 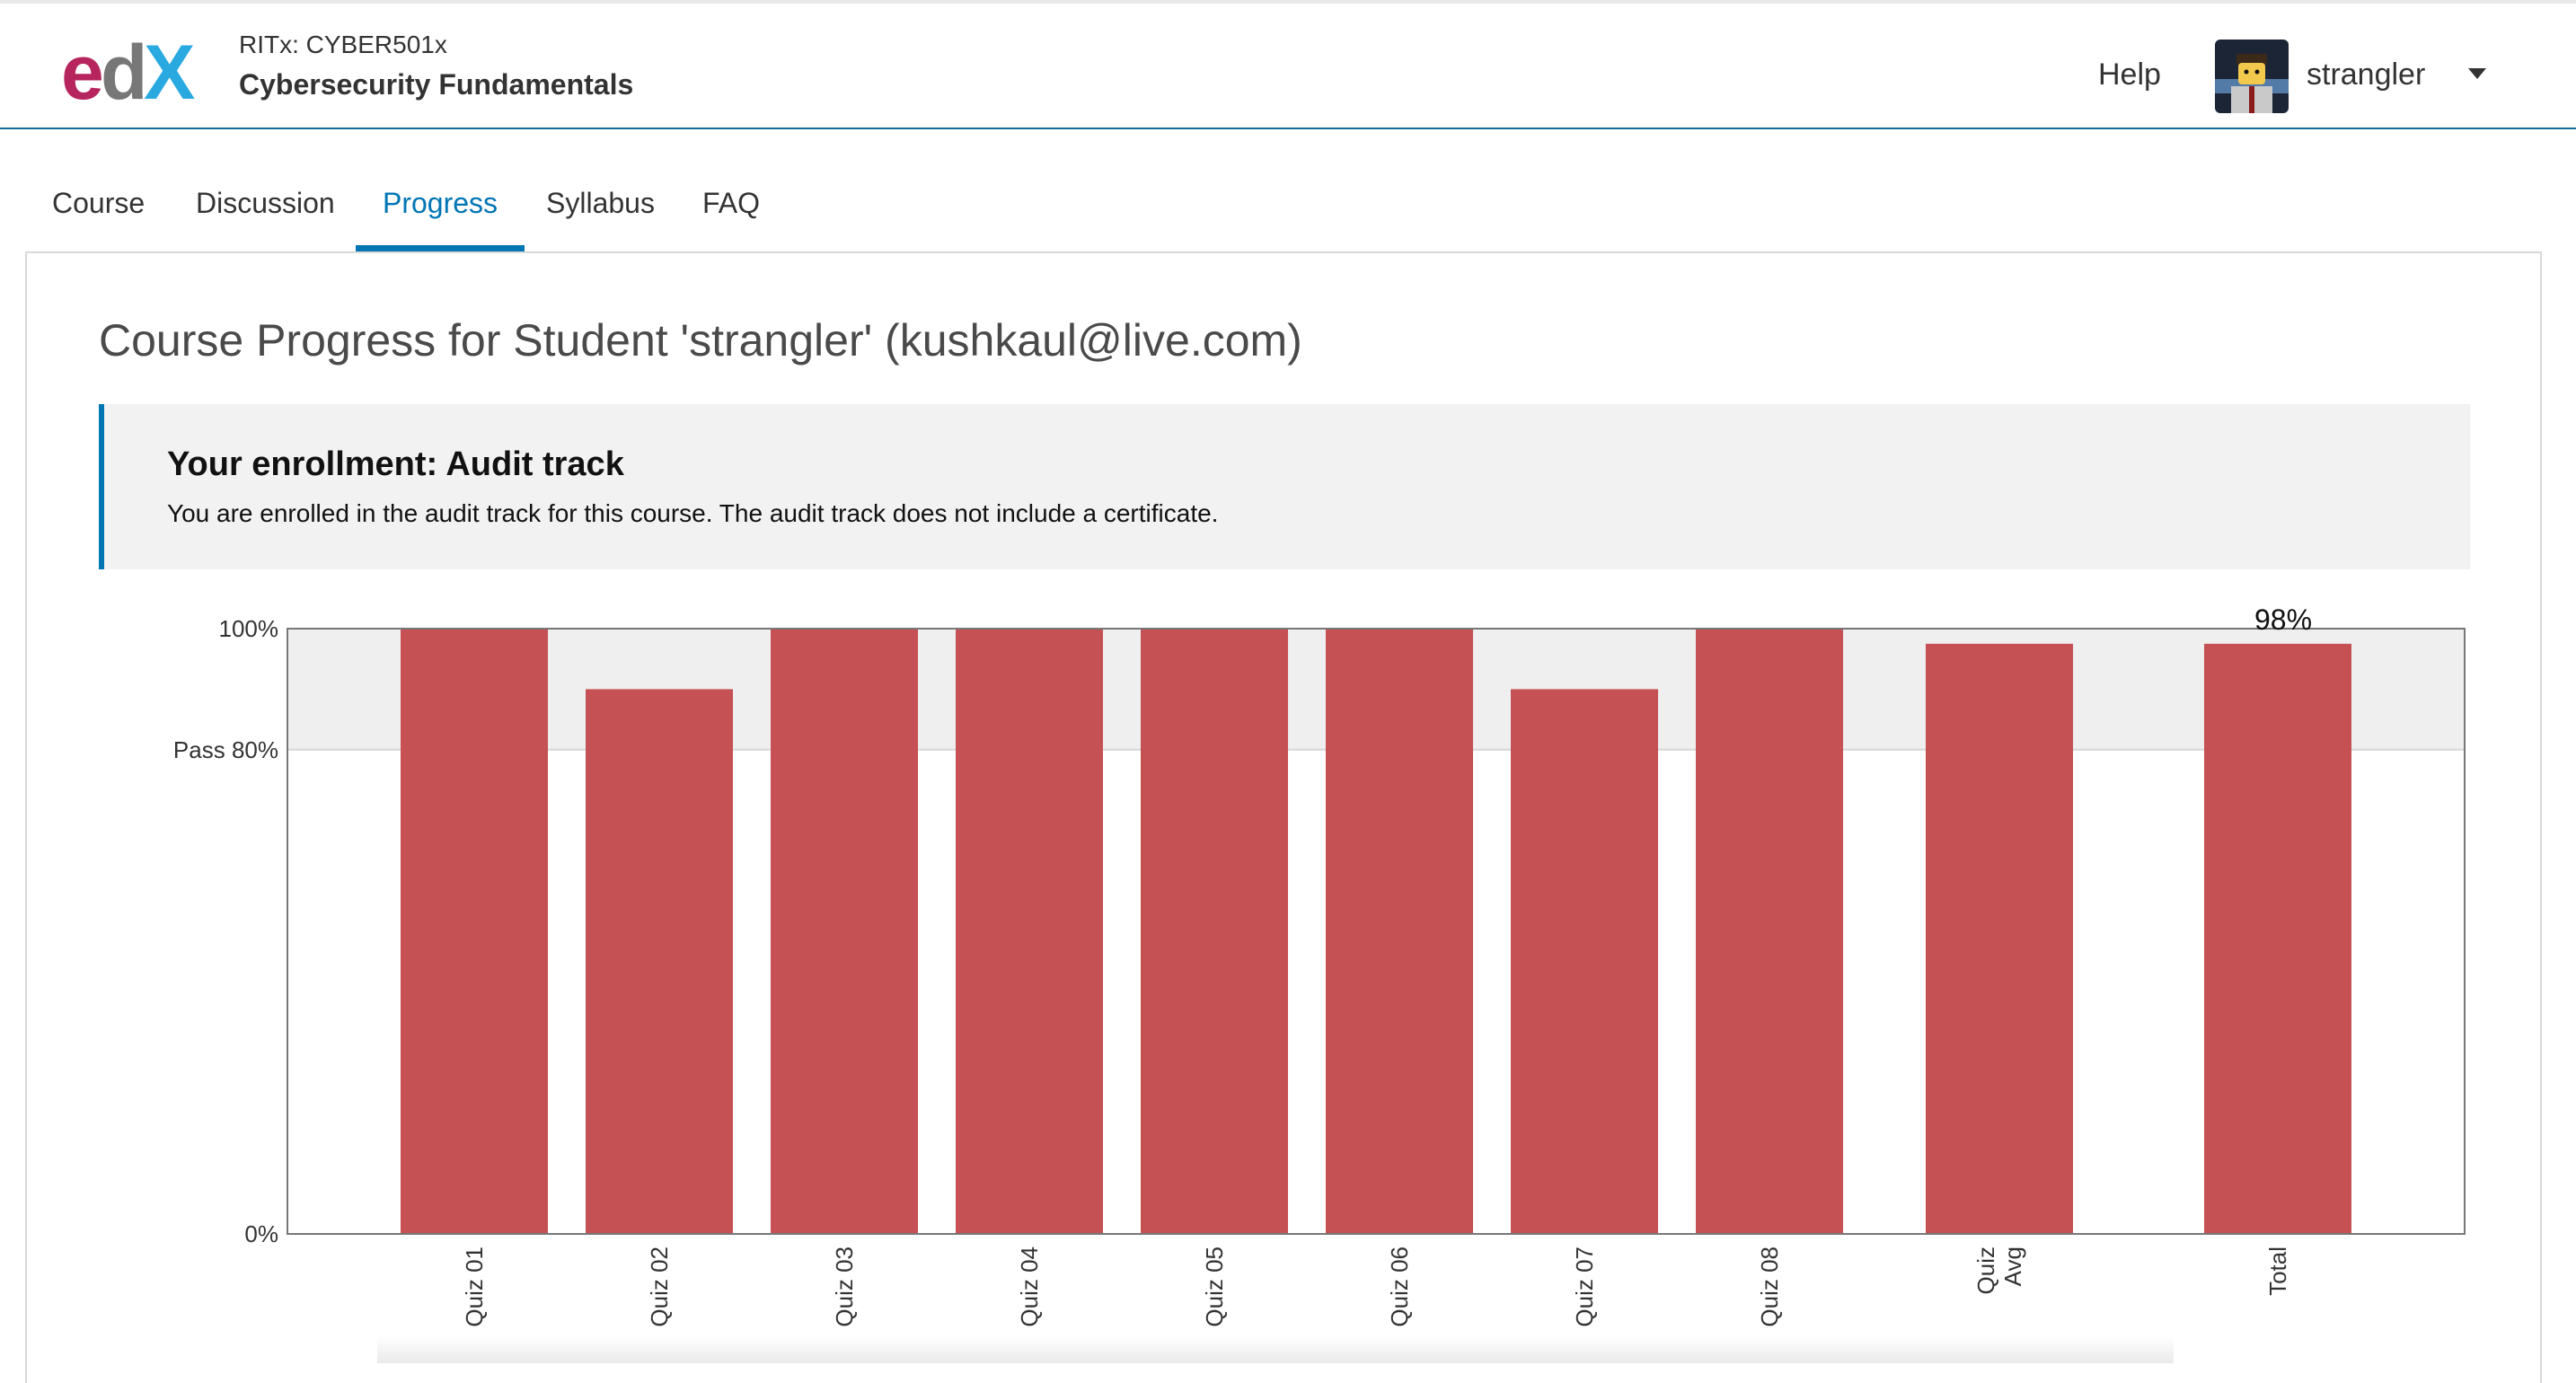 I want to click on bottom-shadow, so click(x=1275, y=1349).